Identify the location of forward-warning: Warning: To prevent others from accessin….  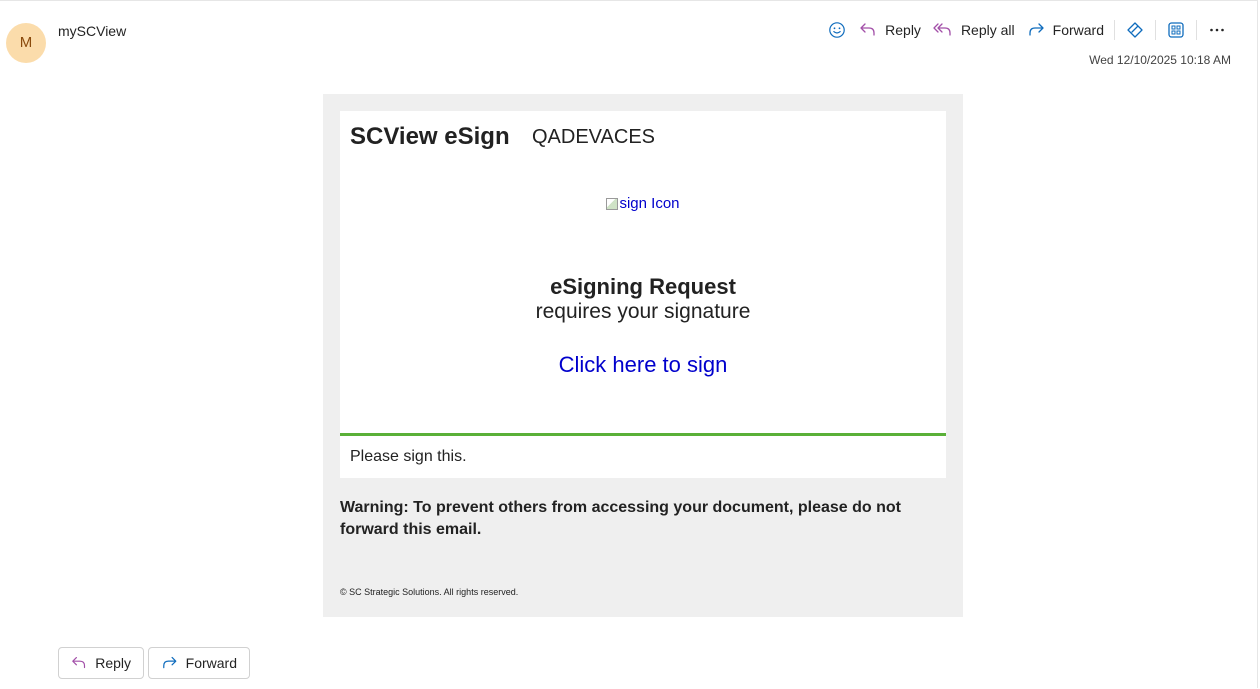
(620, 518).